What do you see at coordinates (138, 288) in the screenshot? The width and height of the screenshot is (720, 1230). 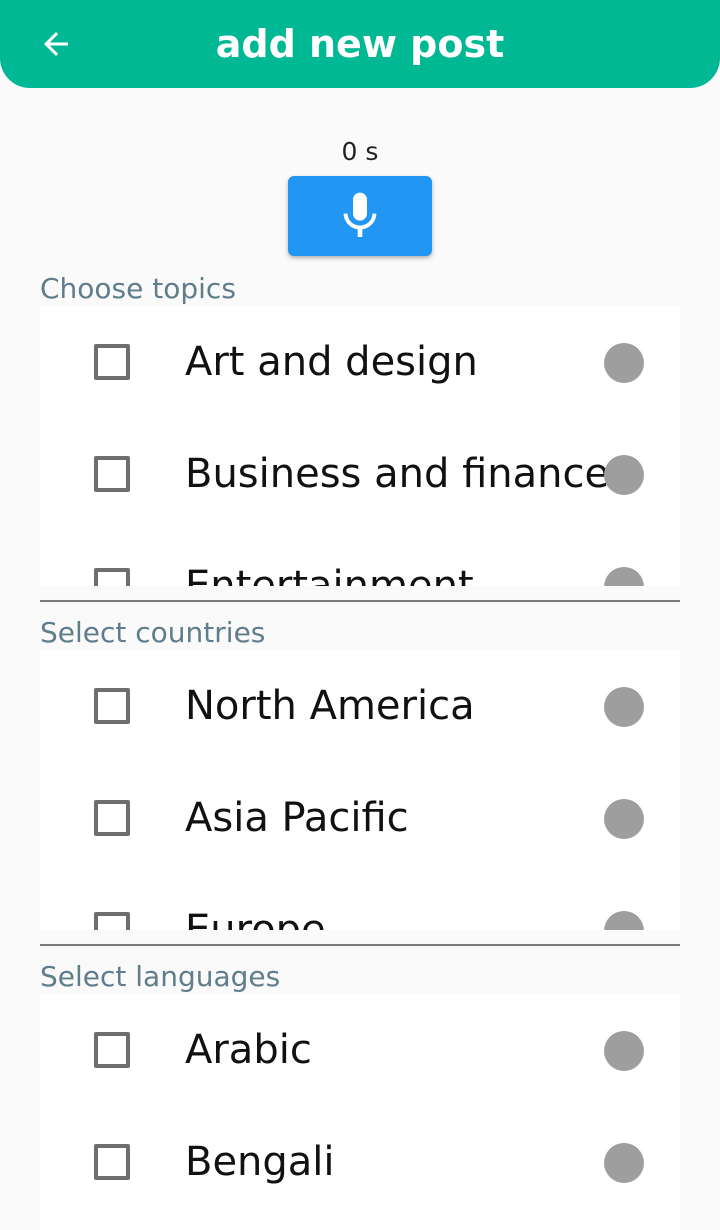 I see `topics-section-label: Choose topics` at bounding box center [138, 288].